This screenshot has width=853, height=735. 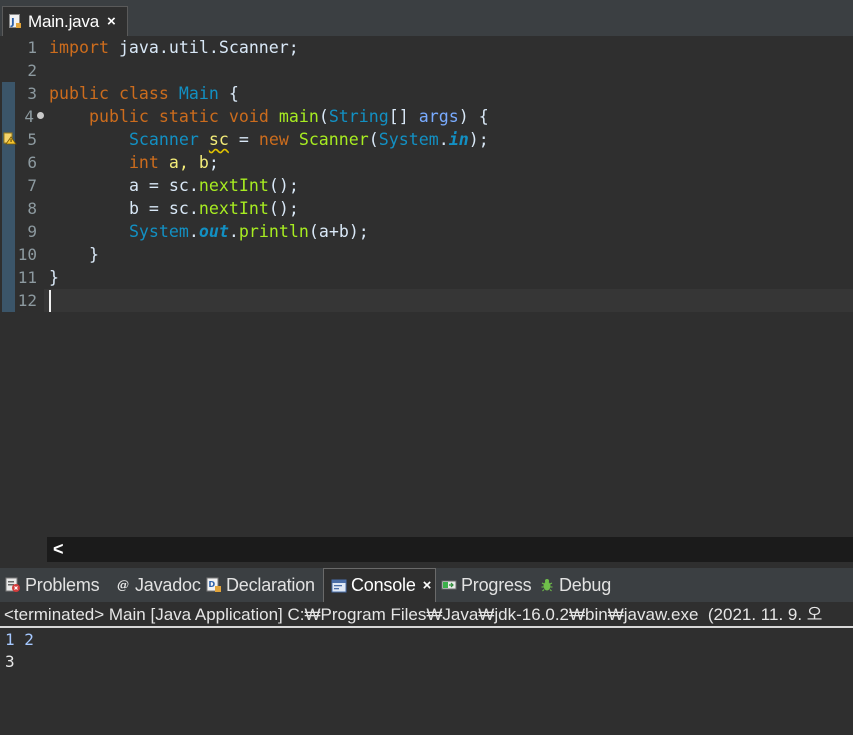 I want to click on line-number: 11, so click(x=27, y=277).